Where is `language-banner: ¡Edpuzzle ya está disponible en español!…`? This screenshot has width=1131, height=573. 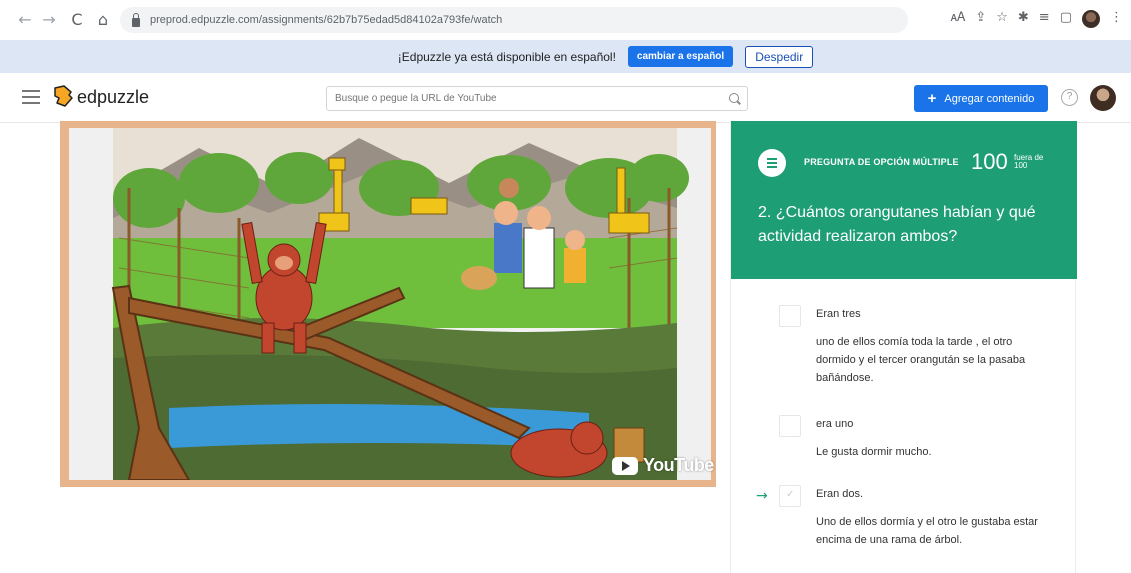
language-banner: ¡Edpuzzle ya está disponible en español!… is located at coordinates (565, 56).